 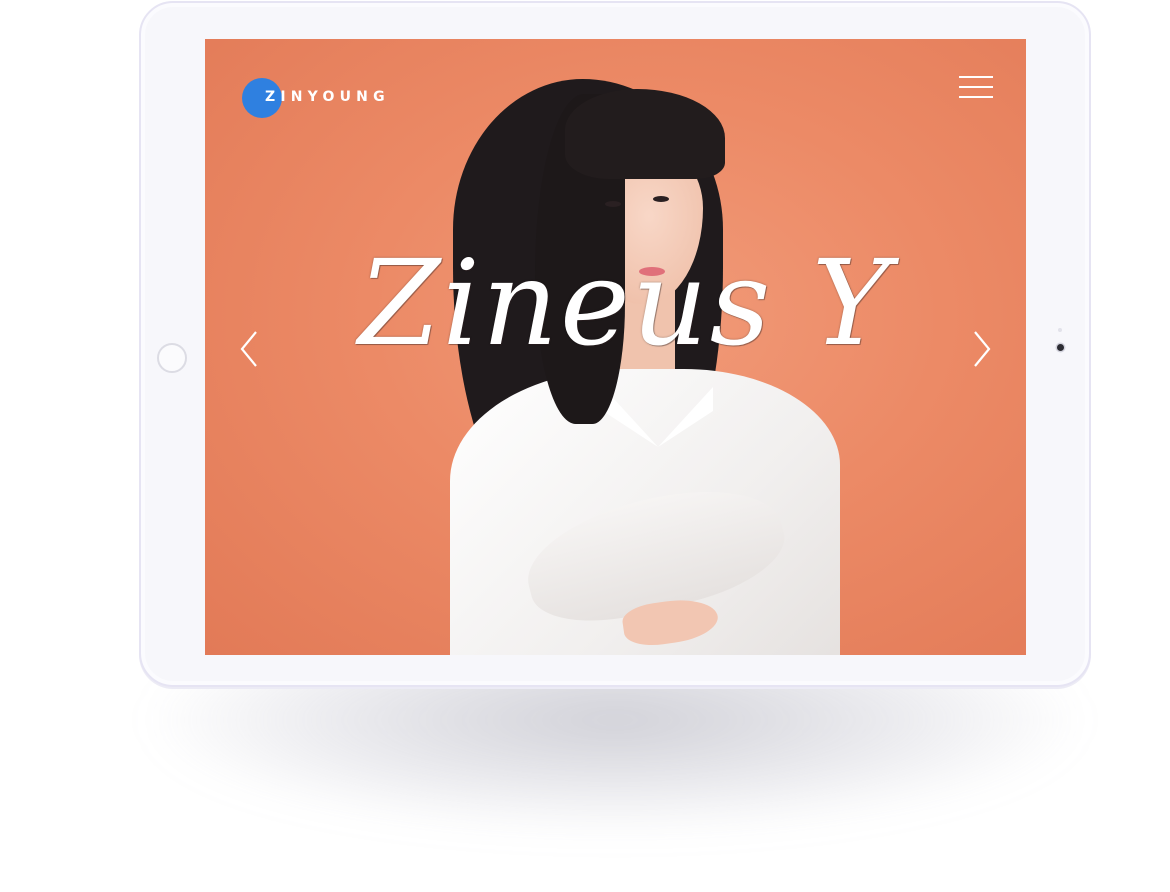 What do you see at coordinates (327, 97) in the screenshot?
I see `logo-text: ZINYOUNG` at bounding box center [327, 97].